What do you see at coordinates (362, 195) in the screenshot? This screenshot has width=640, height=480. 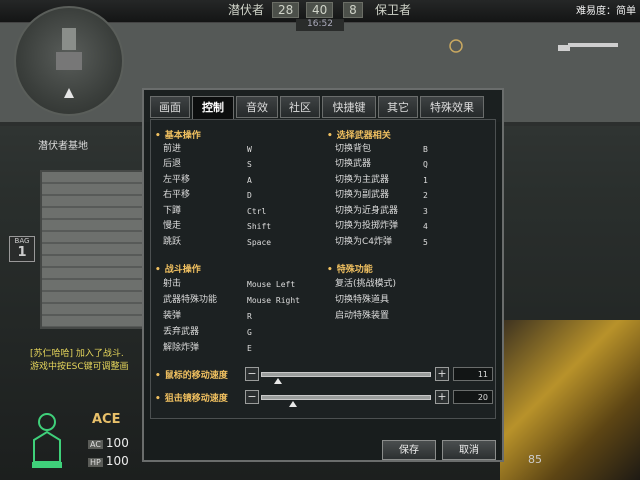 I see `keybind-label: 切换为副武器` at bounding box center [362, 195].